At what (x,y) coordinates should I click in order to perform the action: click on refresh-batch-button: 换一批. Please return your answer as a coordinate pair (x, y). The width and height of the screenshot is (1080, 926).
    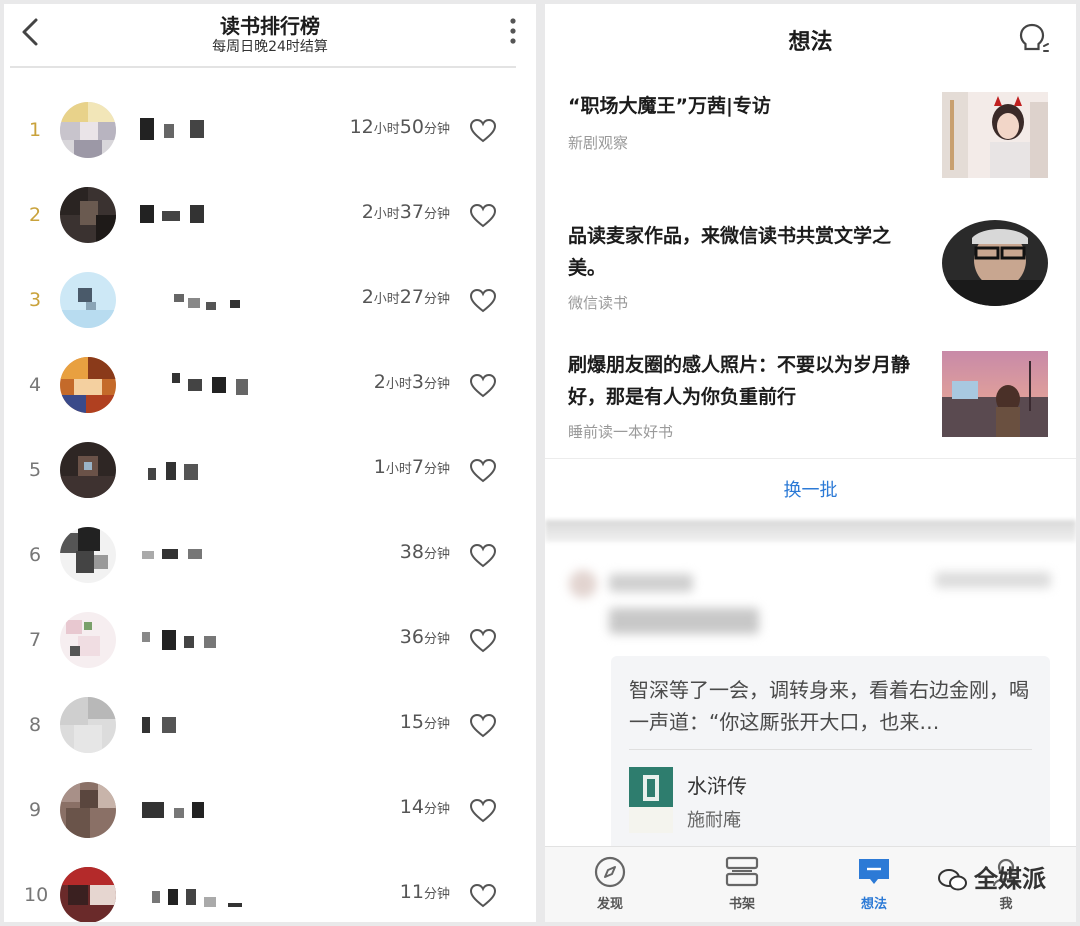
    Looking at the image, I should click on (810, 489).